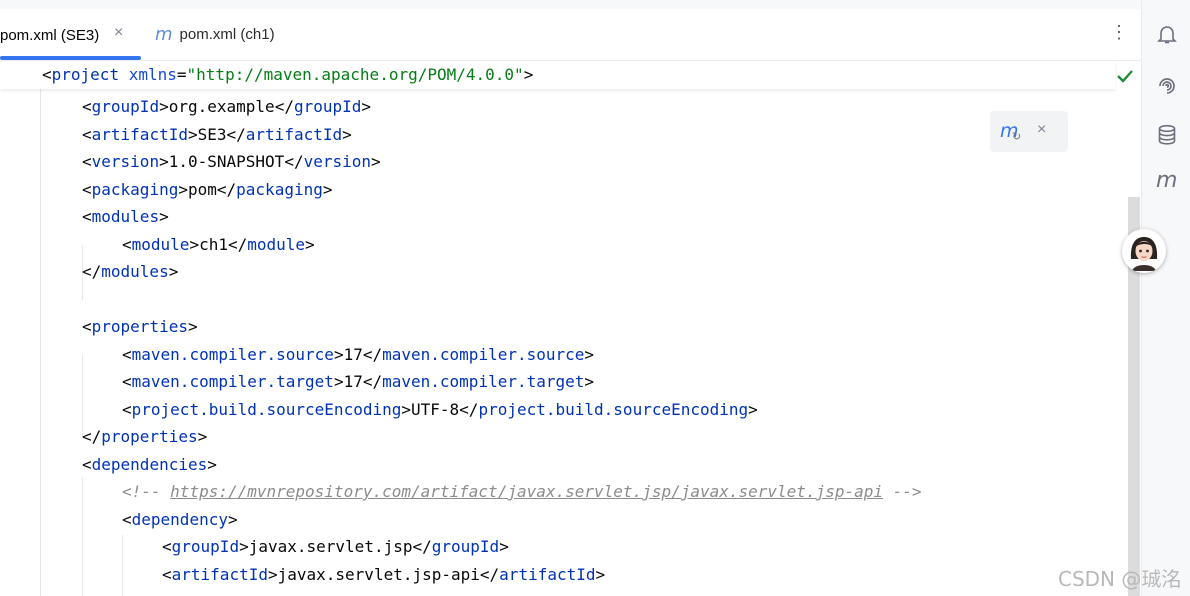  I want to click on code-line: <modules>, so click(125, 216).